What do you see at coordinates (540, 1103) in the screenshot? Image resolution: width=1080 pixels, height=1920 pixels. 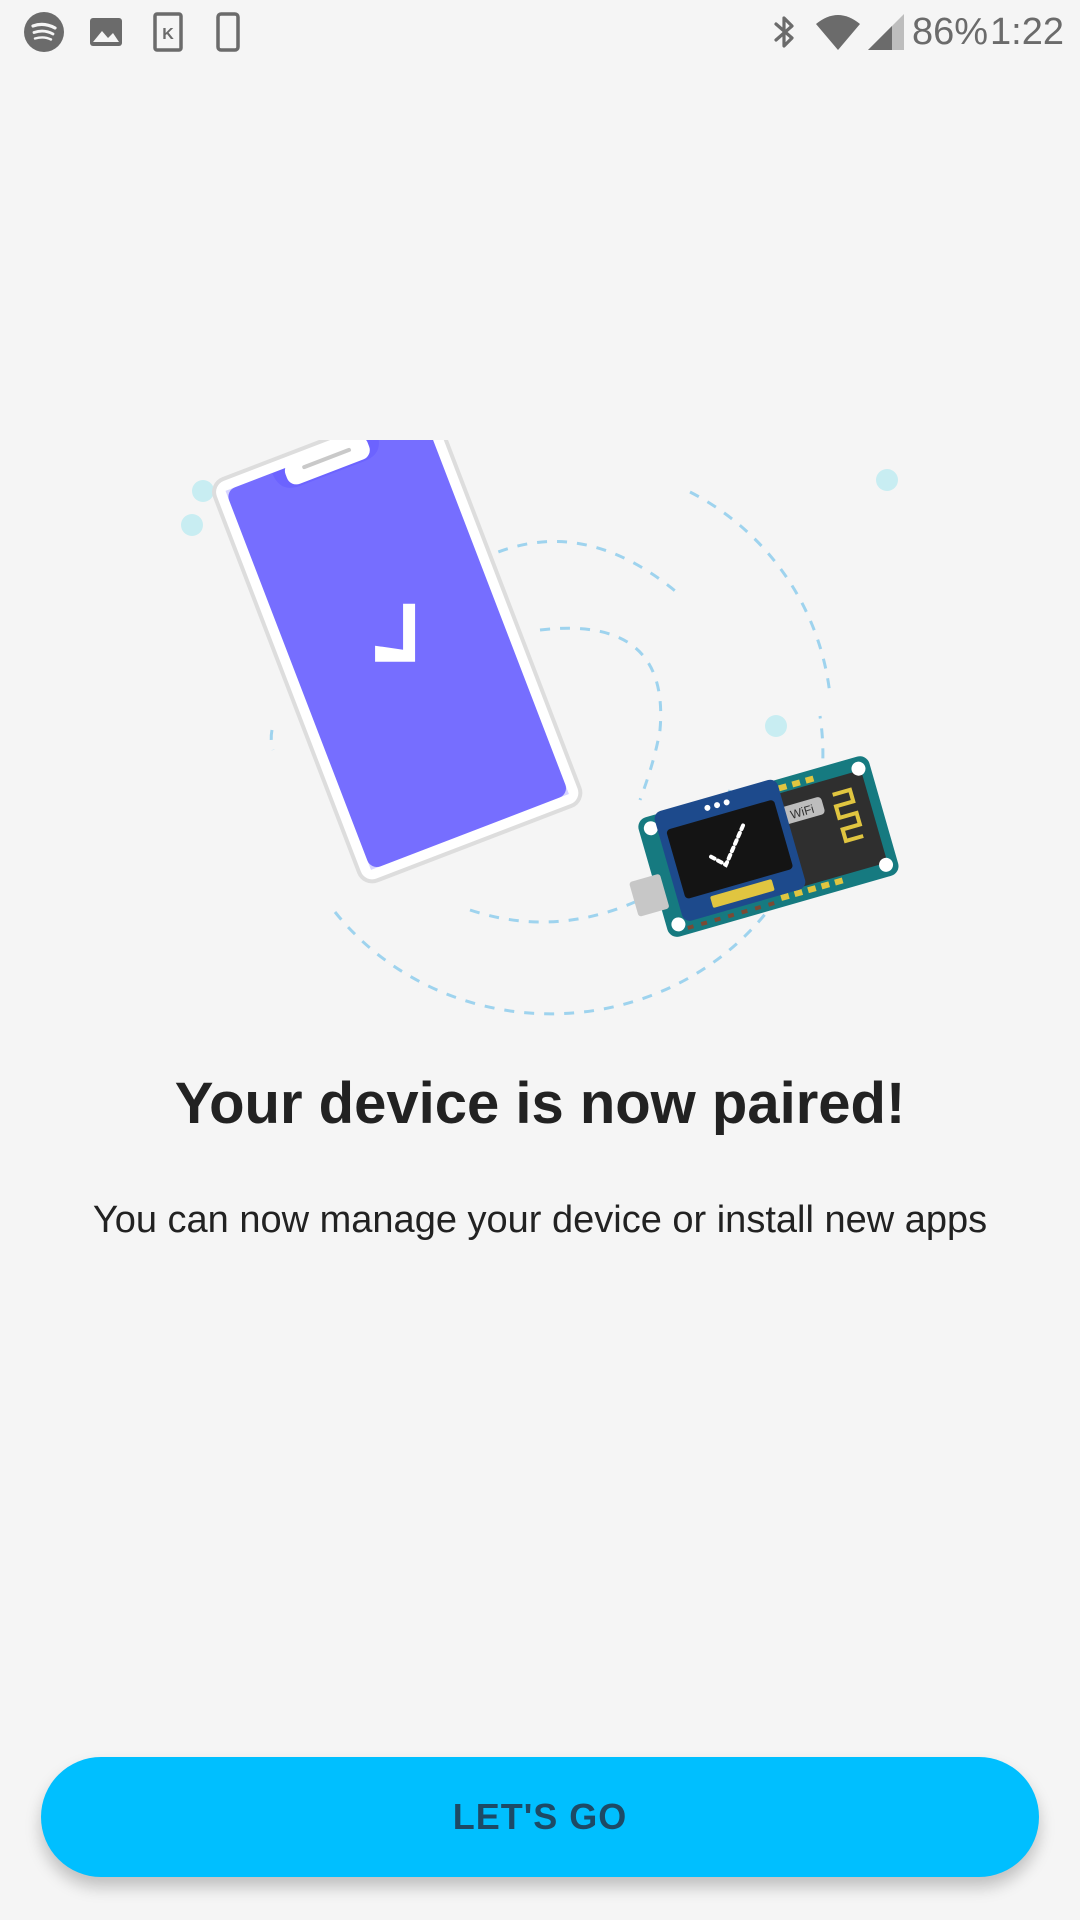 I see `page-title: Your device is now paired!` at bounding box center [540, 1103].